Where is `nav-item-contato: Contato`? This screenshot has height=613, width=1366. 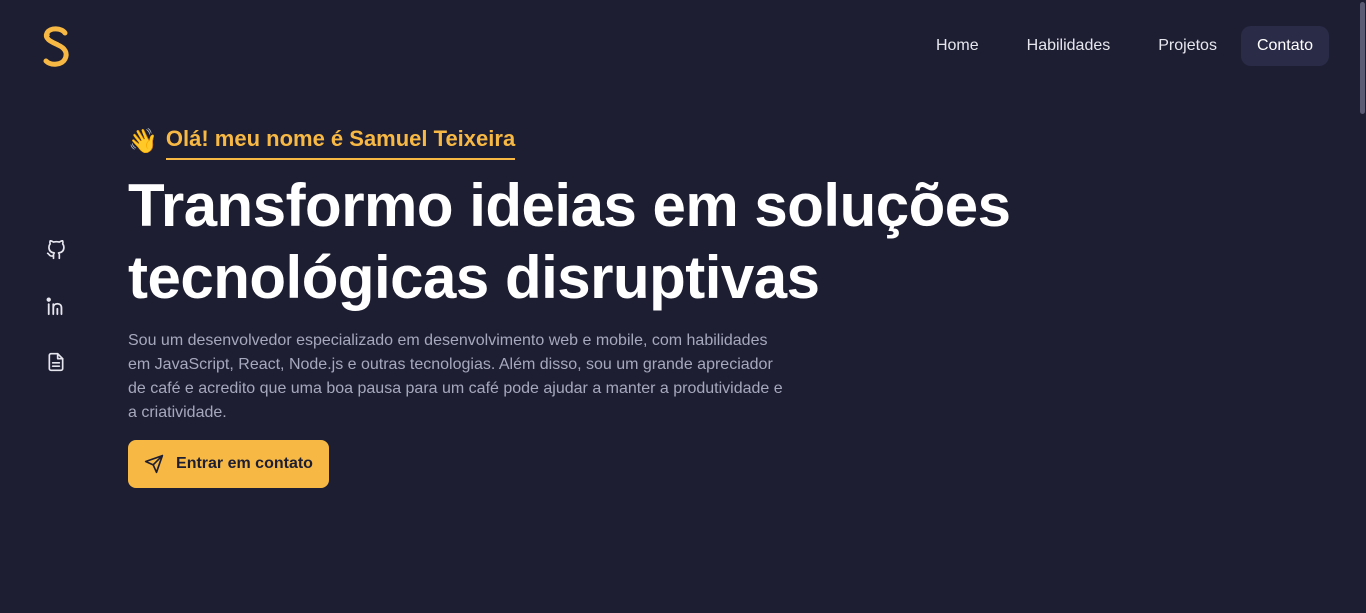
nav-item-contato: Contato is located at coordinates (1284, 46).